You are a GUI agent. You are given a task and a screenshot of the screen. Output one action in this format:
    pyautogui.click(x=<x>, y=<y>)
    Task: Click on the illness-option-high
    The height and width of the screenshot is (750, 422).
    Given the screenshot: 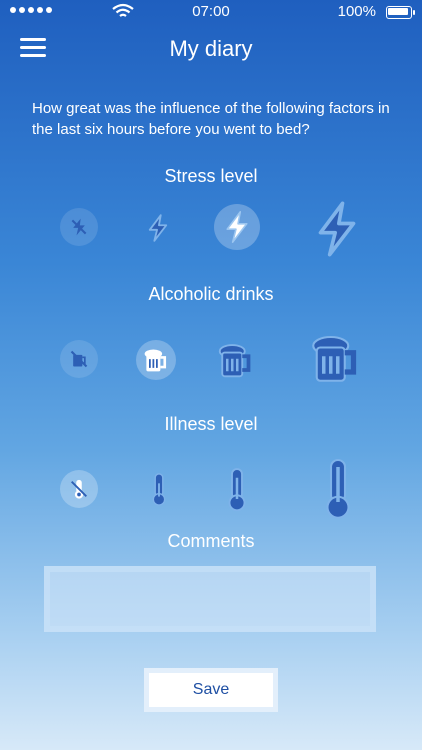 What is the action you would take?
    pyautogui.click(x=338, y=488)
    